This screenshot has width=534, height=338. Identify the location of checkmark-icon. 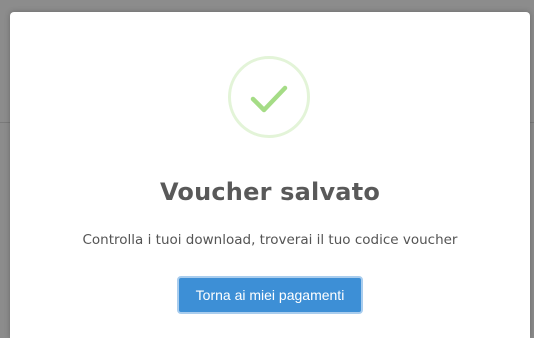
(269, 99).